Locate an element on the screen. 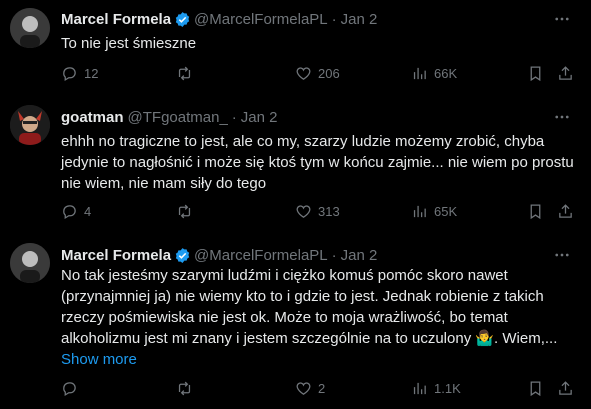  reply-button: 12 is located at coordinates (79, 73).